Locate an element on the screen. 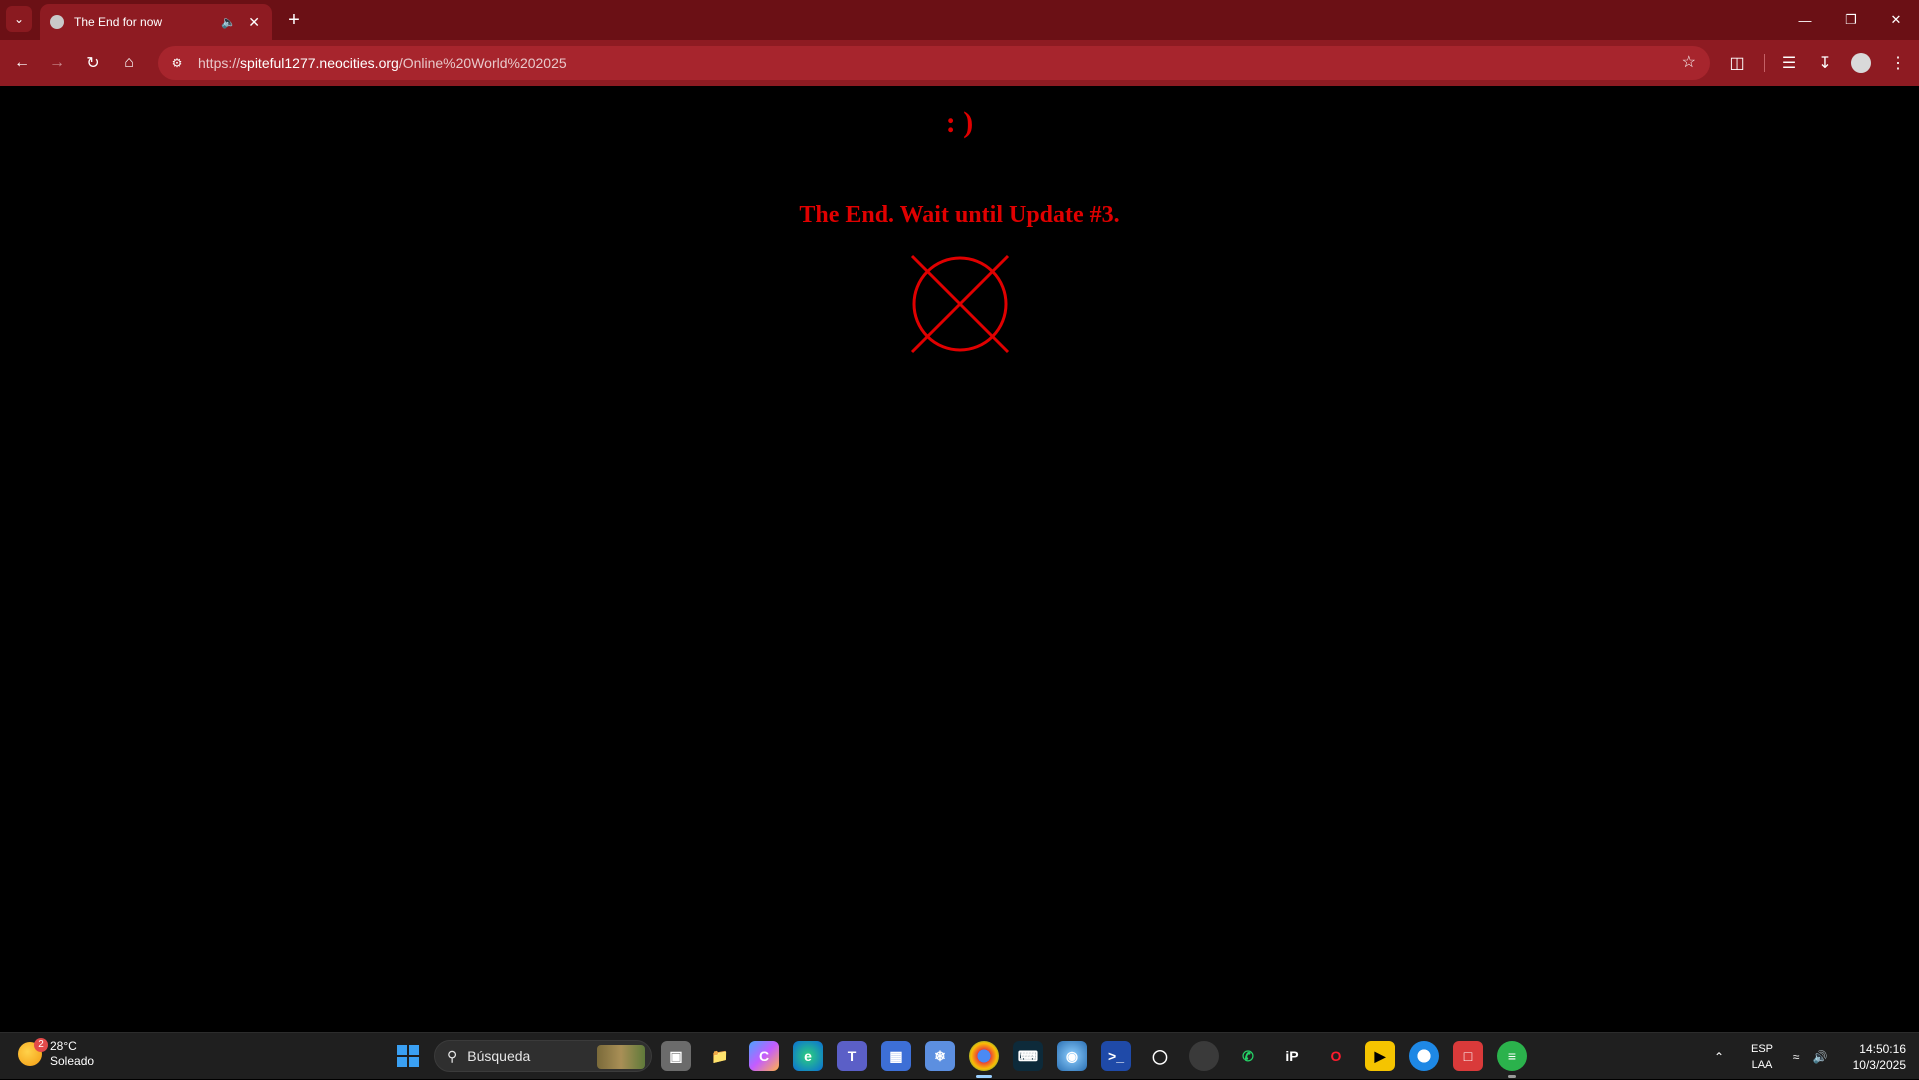 The image size is (1919, 1080). ibis-paint-icon: iP is located at coordinates (1292, 1056).